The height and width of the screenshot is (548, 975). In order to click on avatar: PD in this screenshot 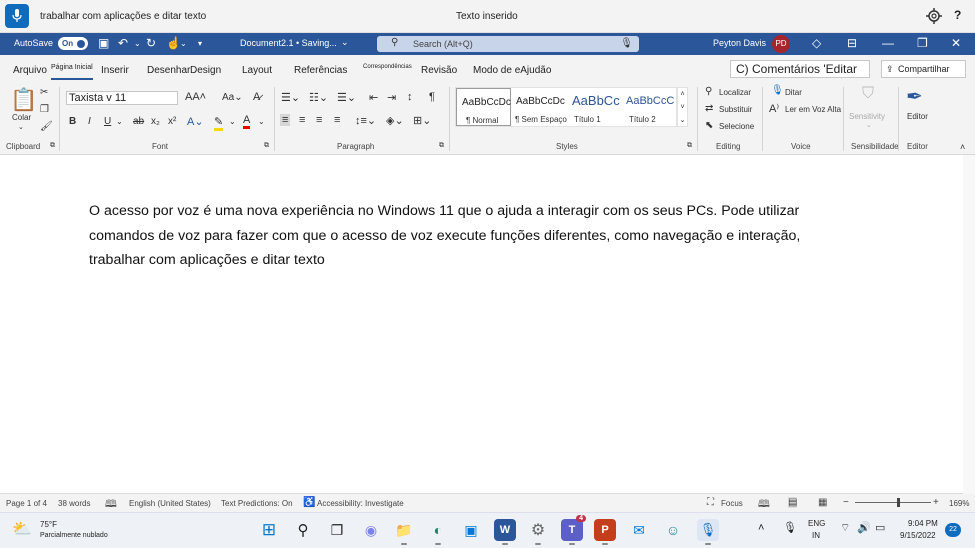, I will do `click(781, 44)`.